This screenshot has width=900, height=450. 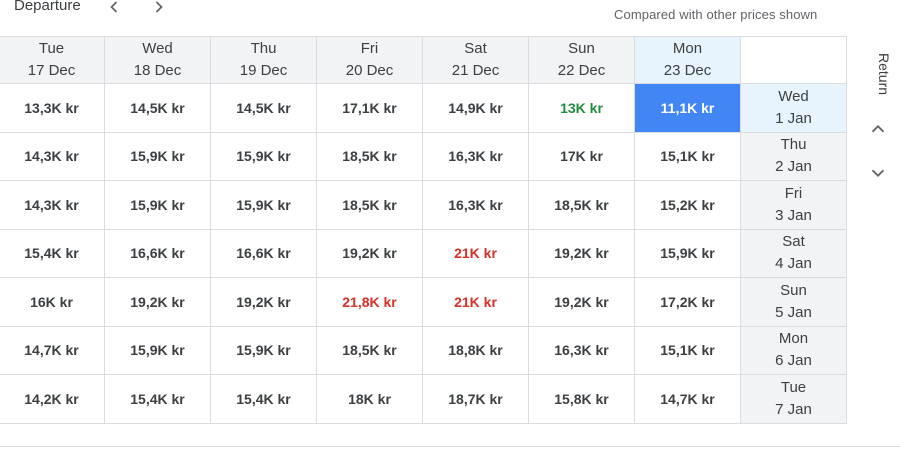 What do you see at coordinates (51, 48) in the screenshot?
I see `header-day: Tue` at bounding box center [51, 48].